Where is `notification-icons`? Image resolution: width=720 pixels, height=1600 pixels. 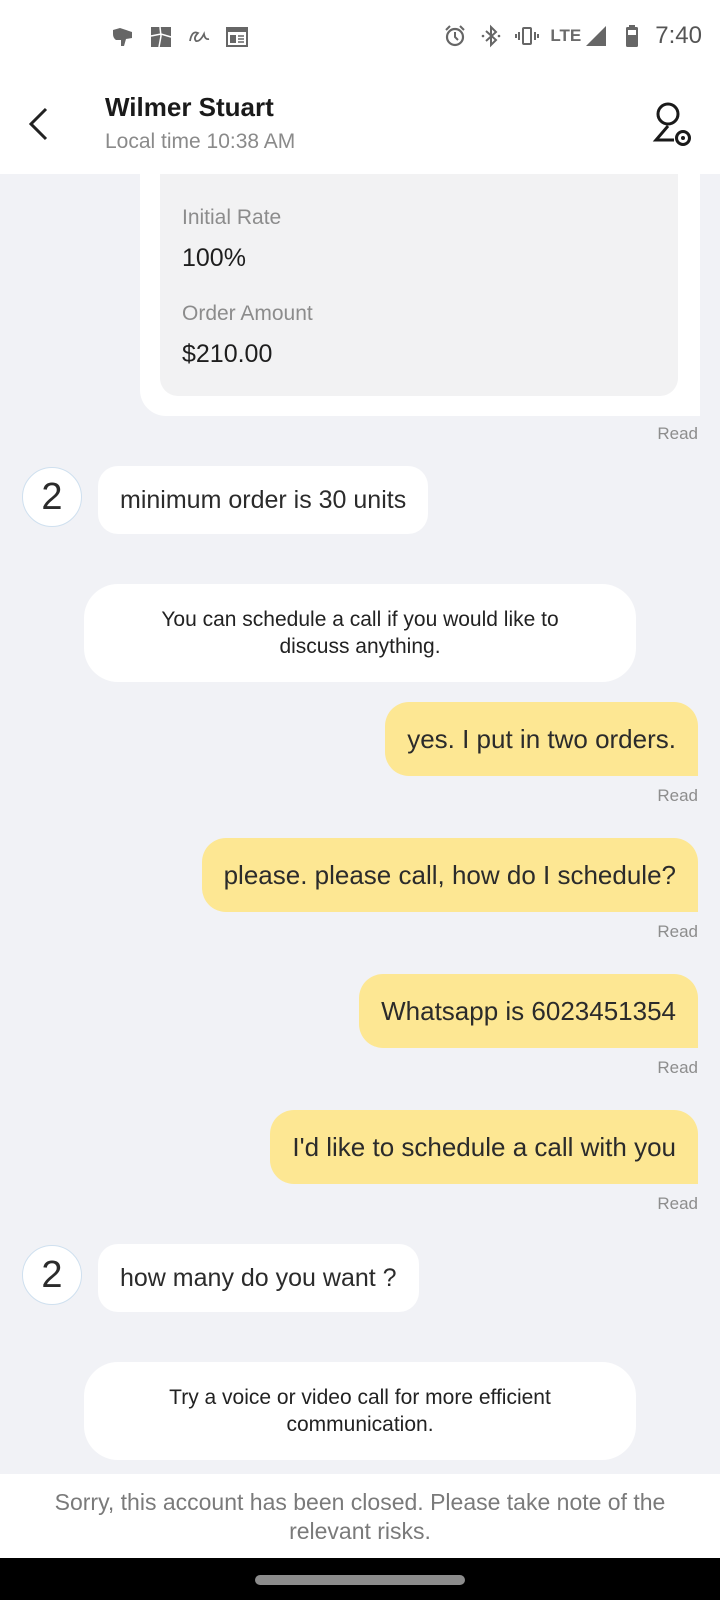 notification-icons is located at coordinates (180, 37).